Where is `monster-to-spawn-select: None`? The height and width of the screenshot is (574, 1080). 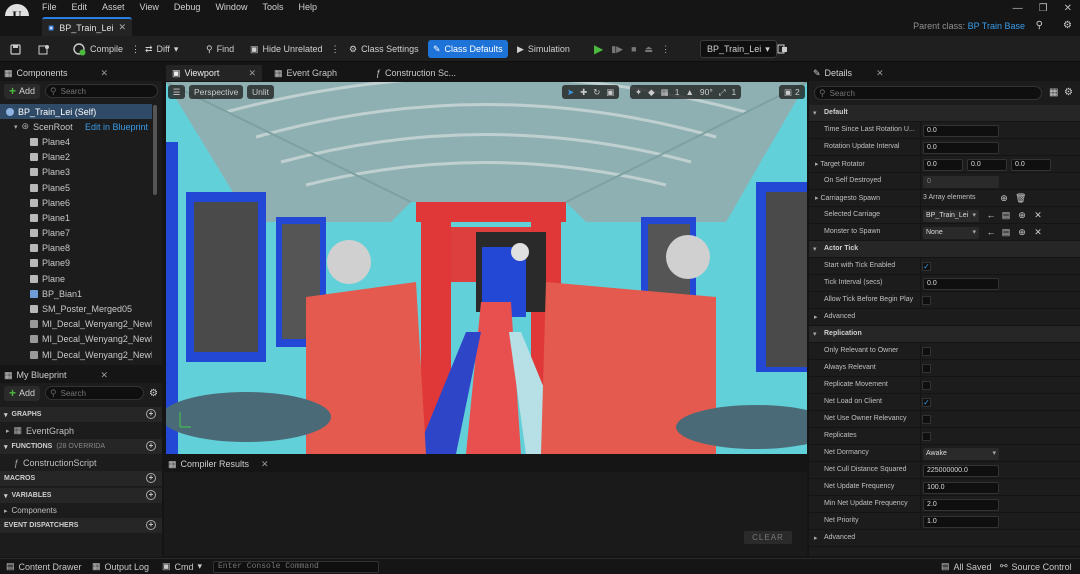 monster-to-spawn-select: None is located at coordinates (951, 233).